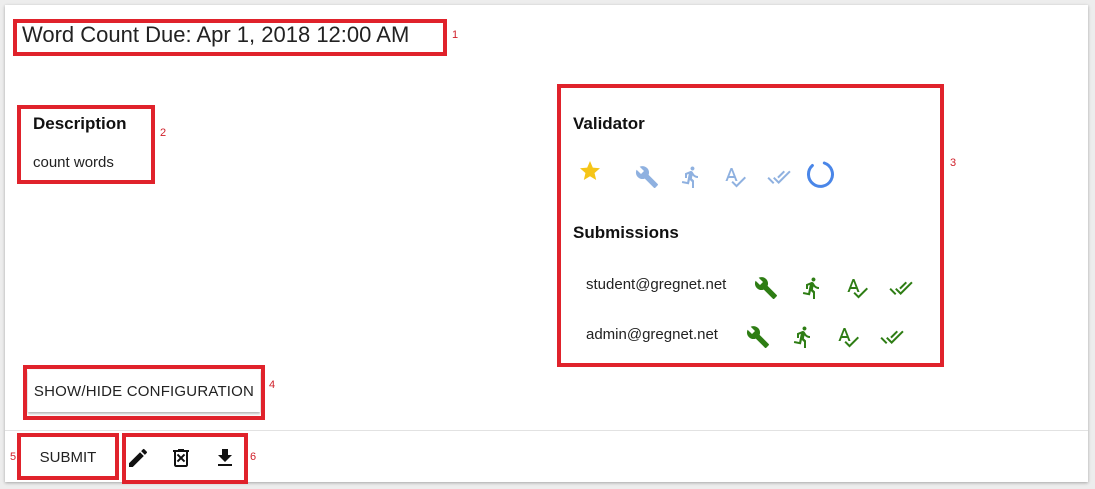  Describe the element at coordinates (163, 133) in the screenshot. I see `annotation-label: 2` at that location.